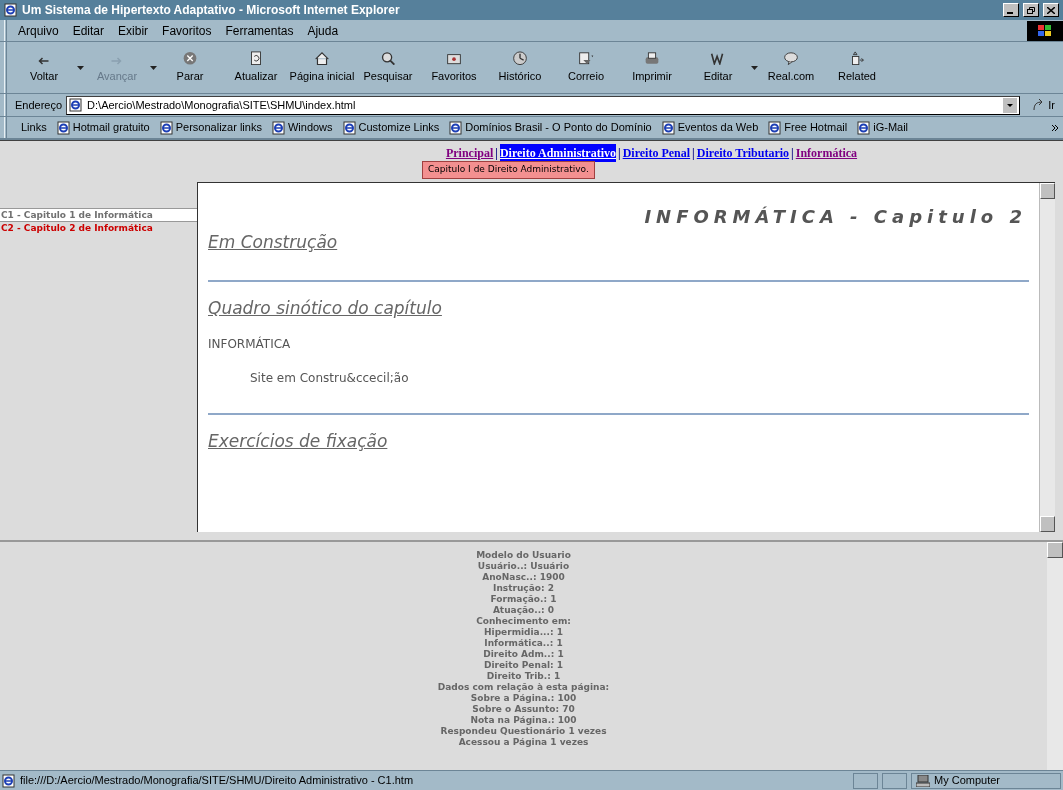  Describe the element at coordinates (523, 566) in the screenshot. I see `user-model-text: Usuário..: Usuário` at that location.